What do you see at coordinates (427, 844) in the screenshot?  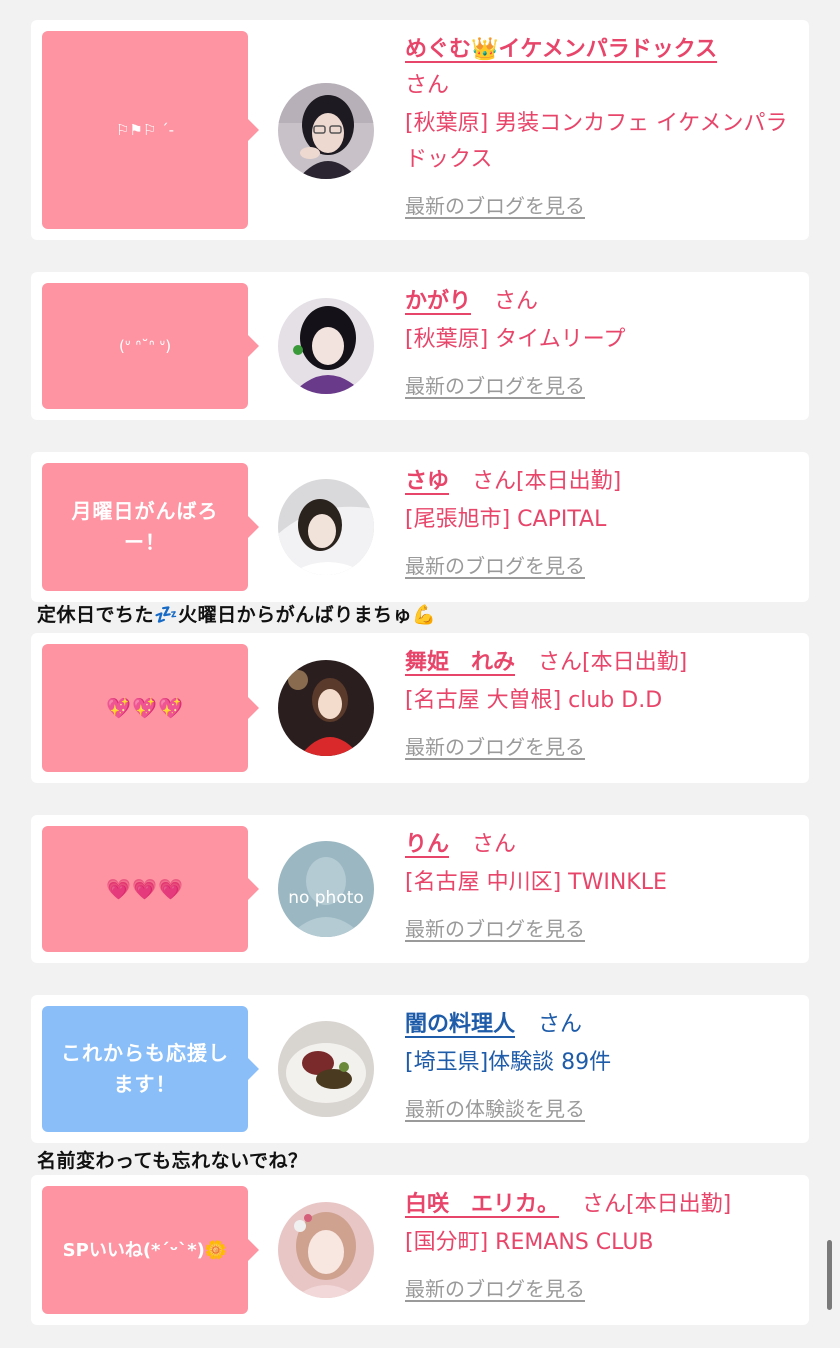 I see `cast-name-link: りん` at bounding box center [427, 844].